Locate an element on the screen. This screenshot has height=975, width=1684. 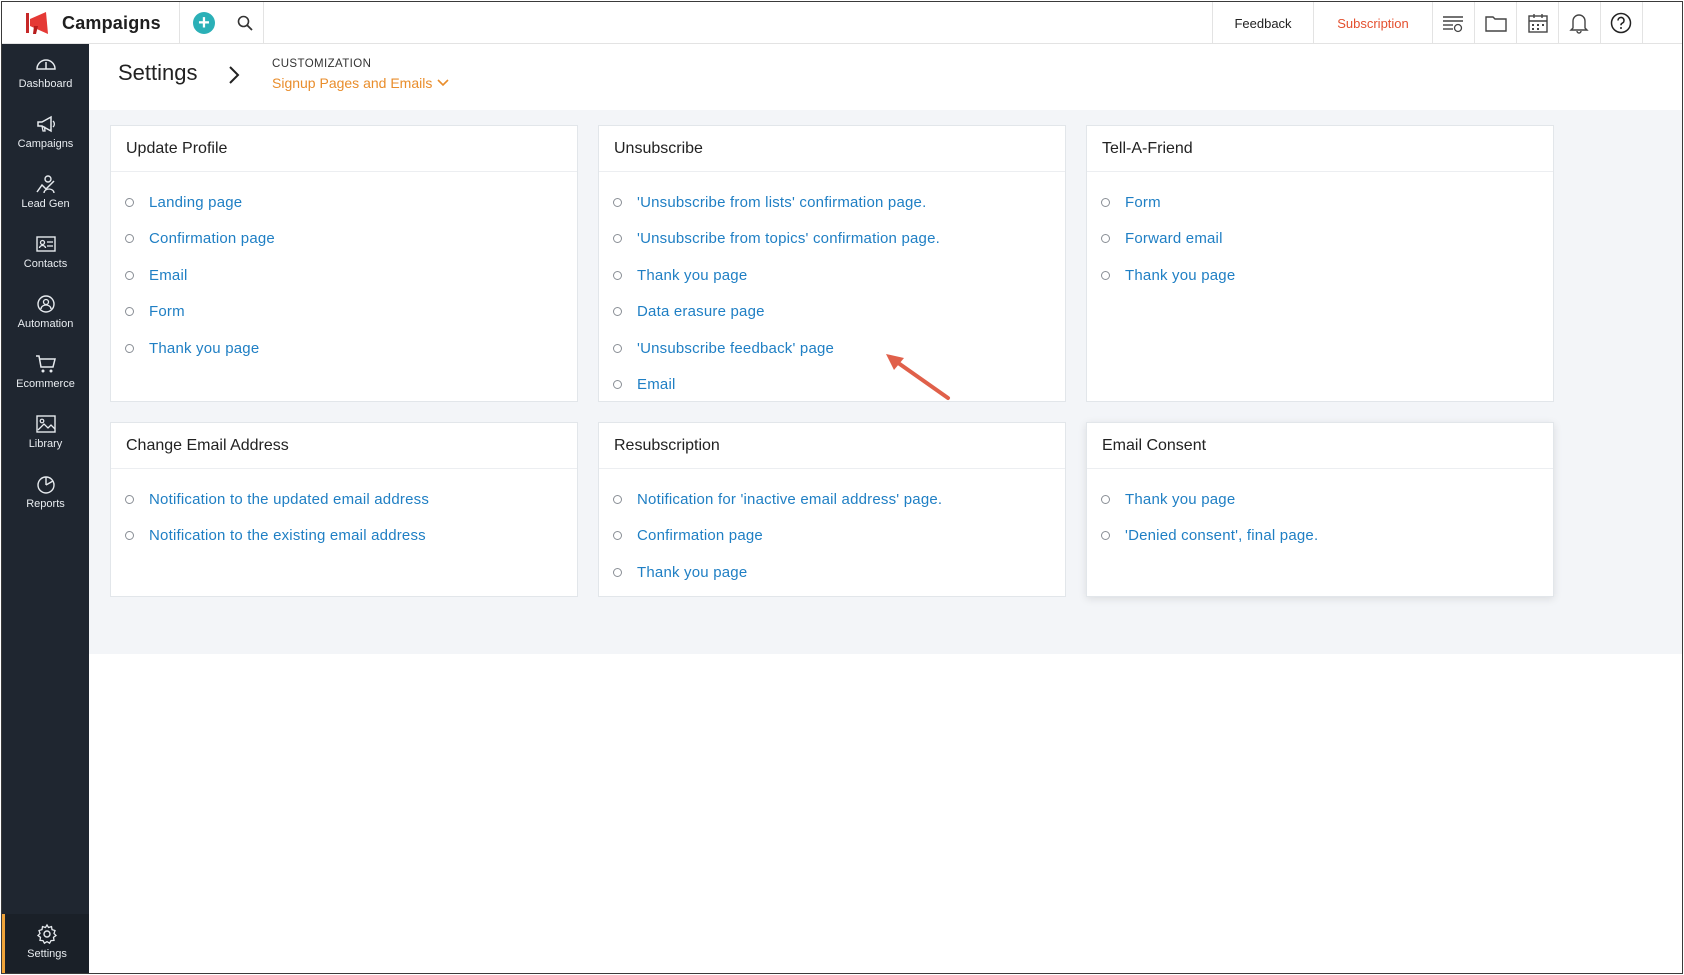
subscription-link: Subscription is located at coordinates (1373, 23).